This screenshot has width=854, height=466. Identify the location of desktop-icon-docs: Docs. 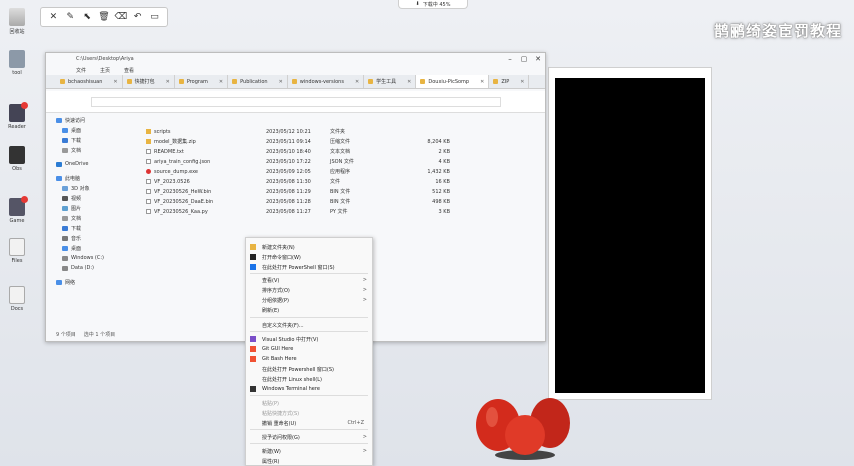
(17, 302).